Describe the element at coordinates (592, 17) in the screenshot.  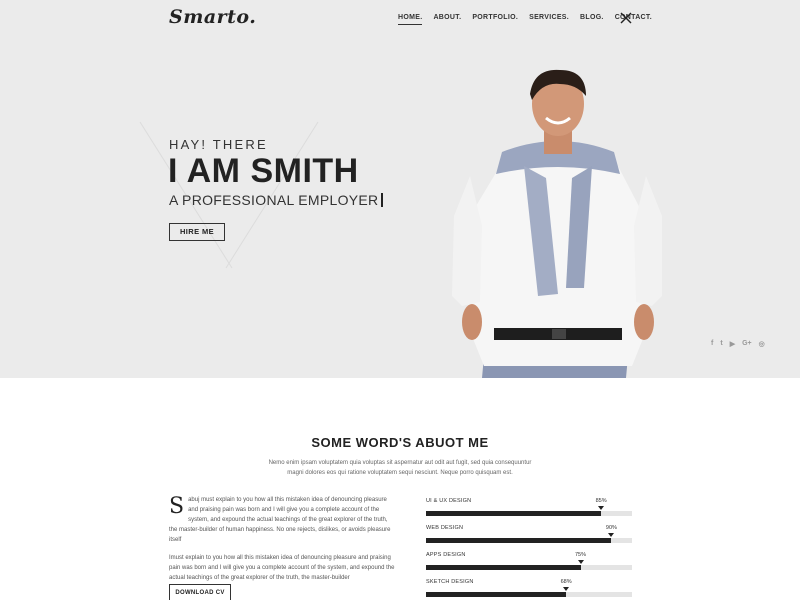
I see `nav-item-blog: BLOG.` at that location.